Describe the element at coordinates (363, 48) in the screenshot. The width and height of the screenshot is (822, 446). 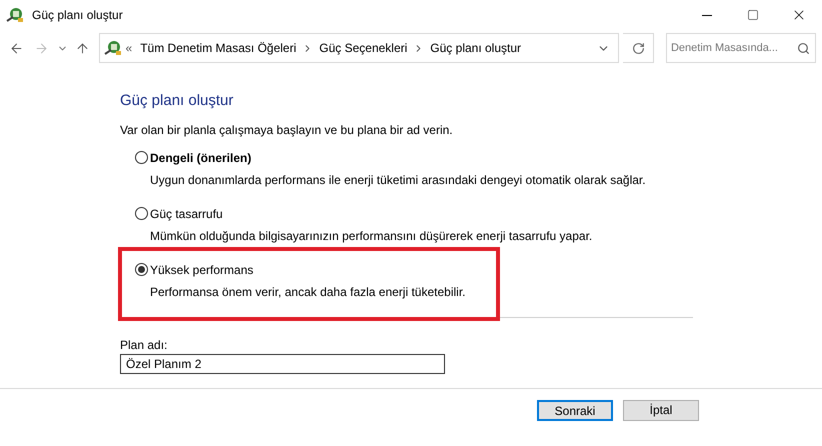
I see `breadcrumb: Güç Seçenekleri` at that location.